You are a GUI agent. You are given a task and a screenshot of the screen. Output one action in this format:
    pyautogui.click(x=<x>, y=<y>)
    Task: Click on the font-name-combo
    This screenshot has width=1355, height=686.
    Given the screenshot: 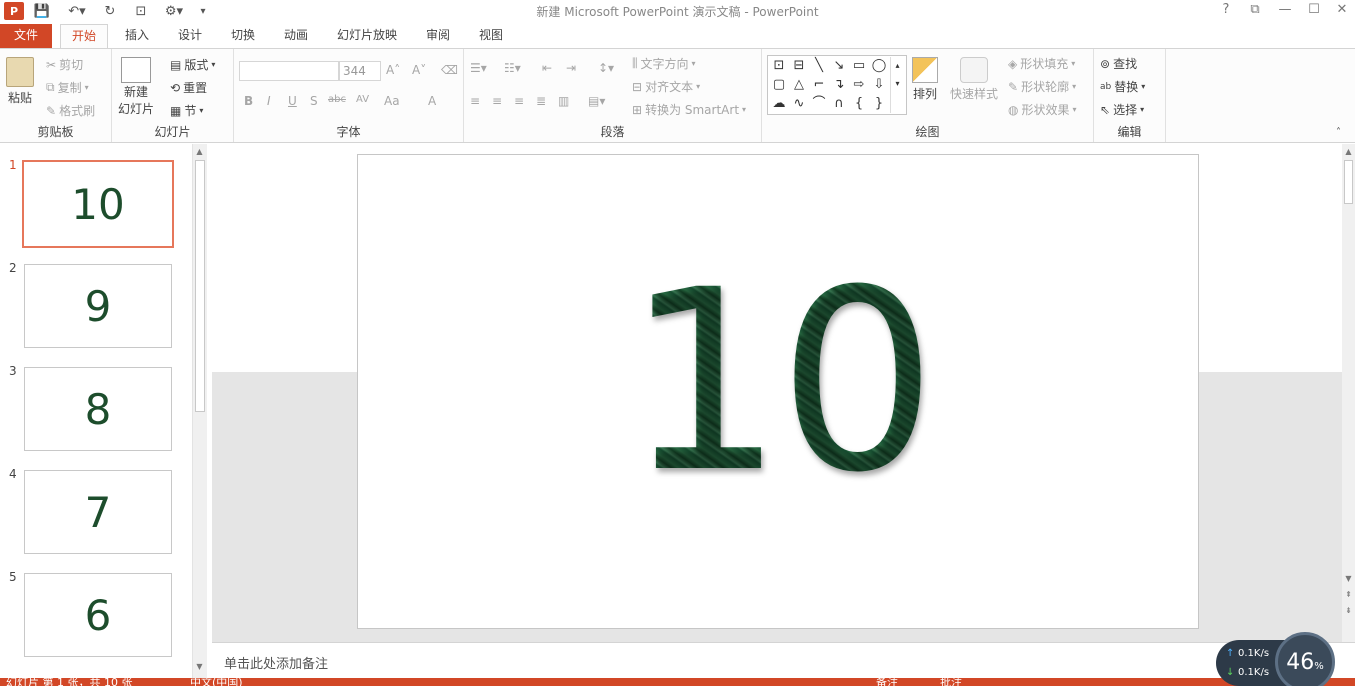 What is the action you would take?
    pyautogui.click(x=289, y=71)
    